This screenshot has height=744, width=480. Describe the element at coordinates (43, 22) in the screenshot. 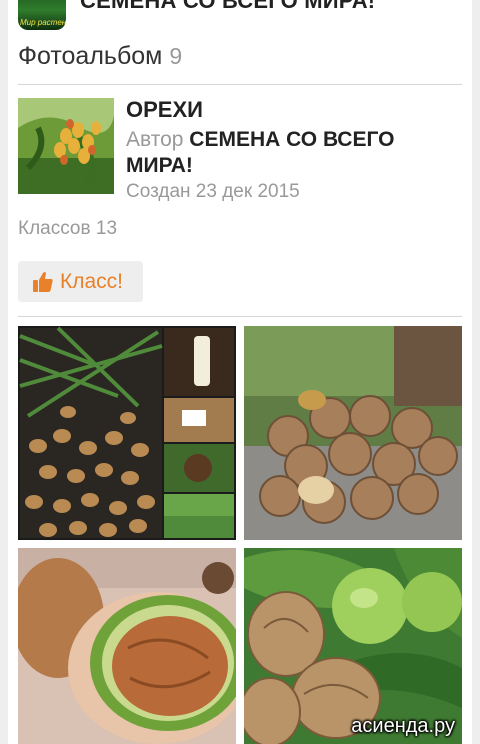

I see `avatar-text: Мир растений` at that location.